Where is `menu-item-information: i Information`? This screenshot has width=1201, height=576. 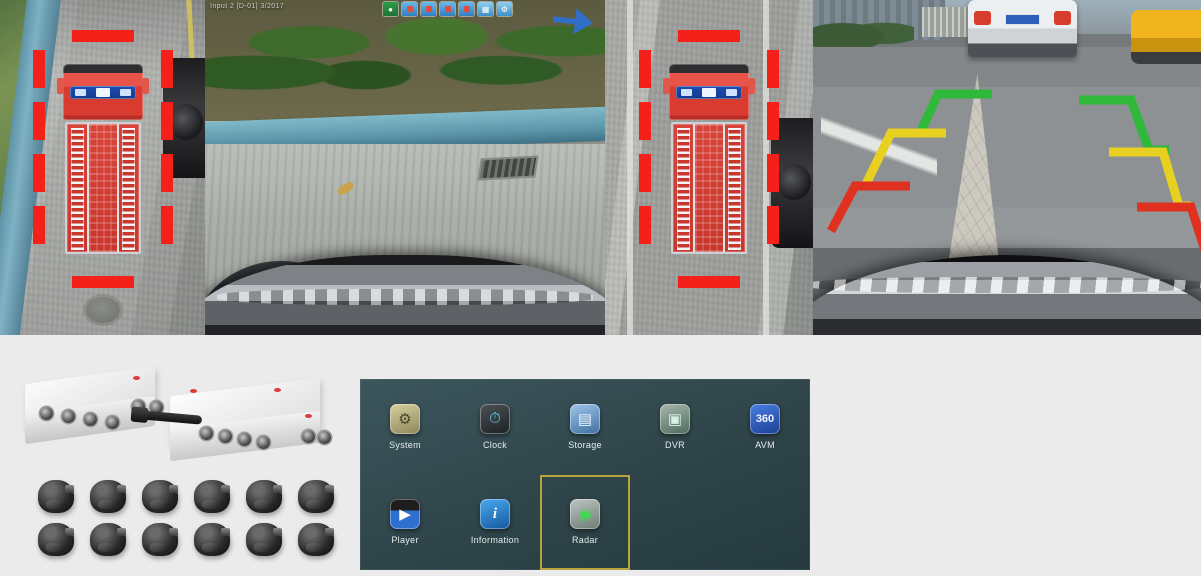 menu-item-information: i Information is located at coordinates (495, 523).